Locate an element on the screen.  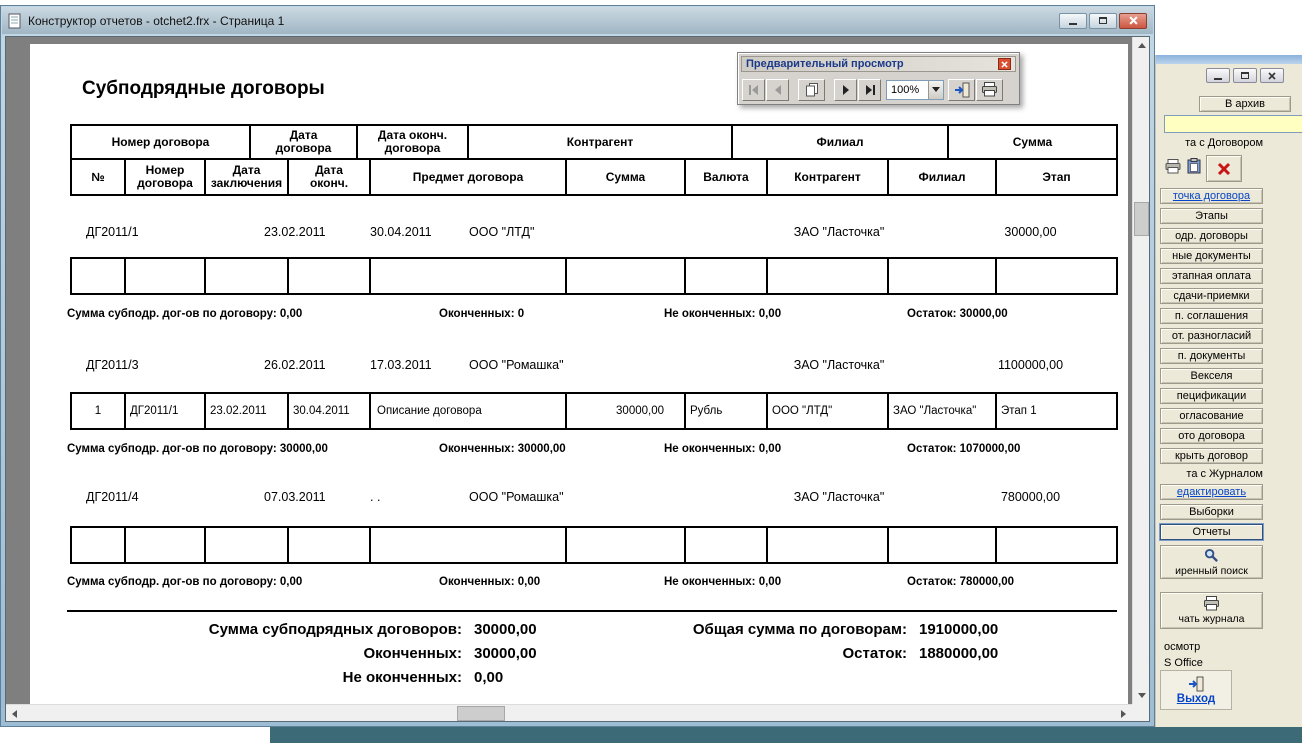
print-icon is located at coordinates (1173, 166).